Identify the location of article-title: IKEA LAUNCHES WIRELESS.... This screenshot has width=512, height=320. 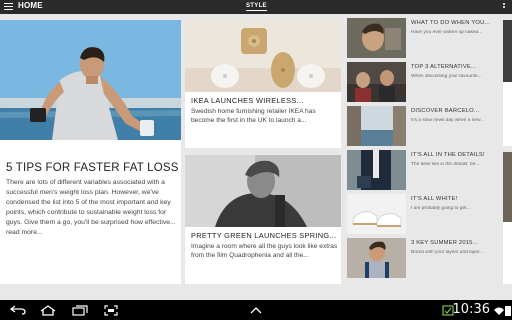
(247, 100).